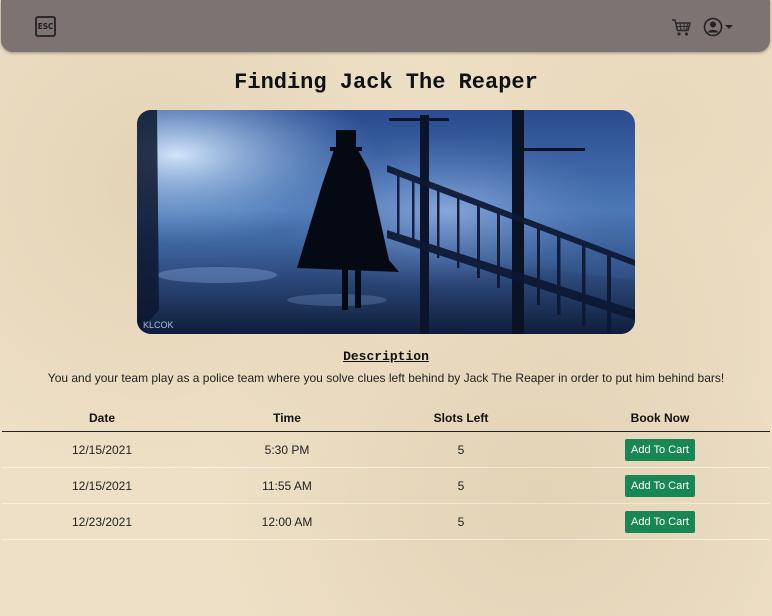 This screenshot has height=616, width=772. Describe the element at coordinates (287, 485) in the screenshot. I see `cell-time: 11:55 AM` at that location.